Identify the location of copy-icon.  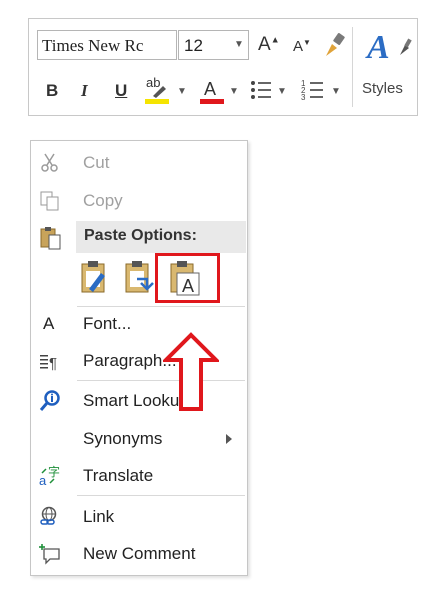
(49, 201).